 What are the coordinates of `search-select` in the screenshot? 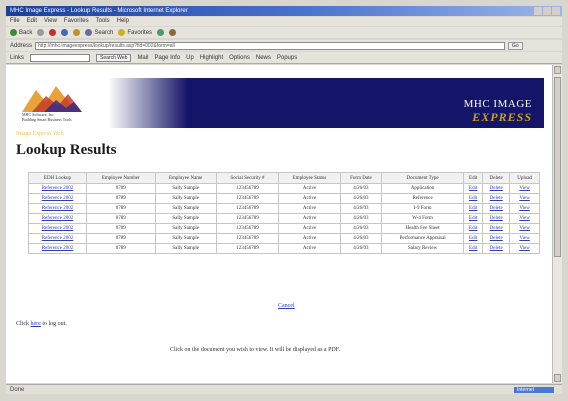 It's located at (60, 57).